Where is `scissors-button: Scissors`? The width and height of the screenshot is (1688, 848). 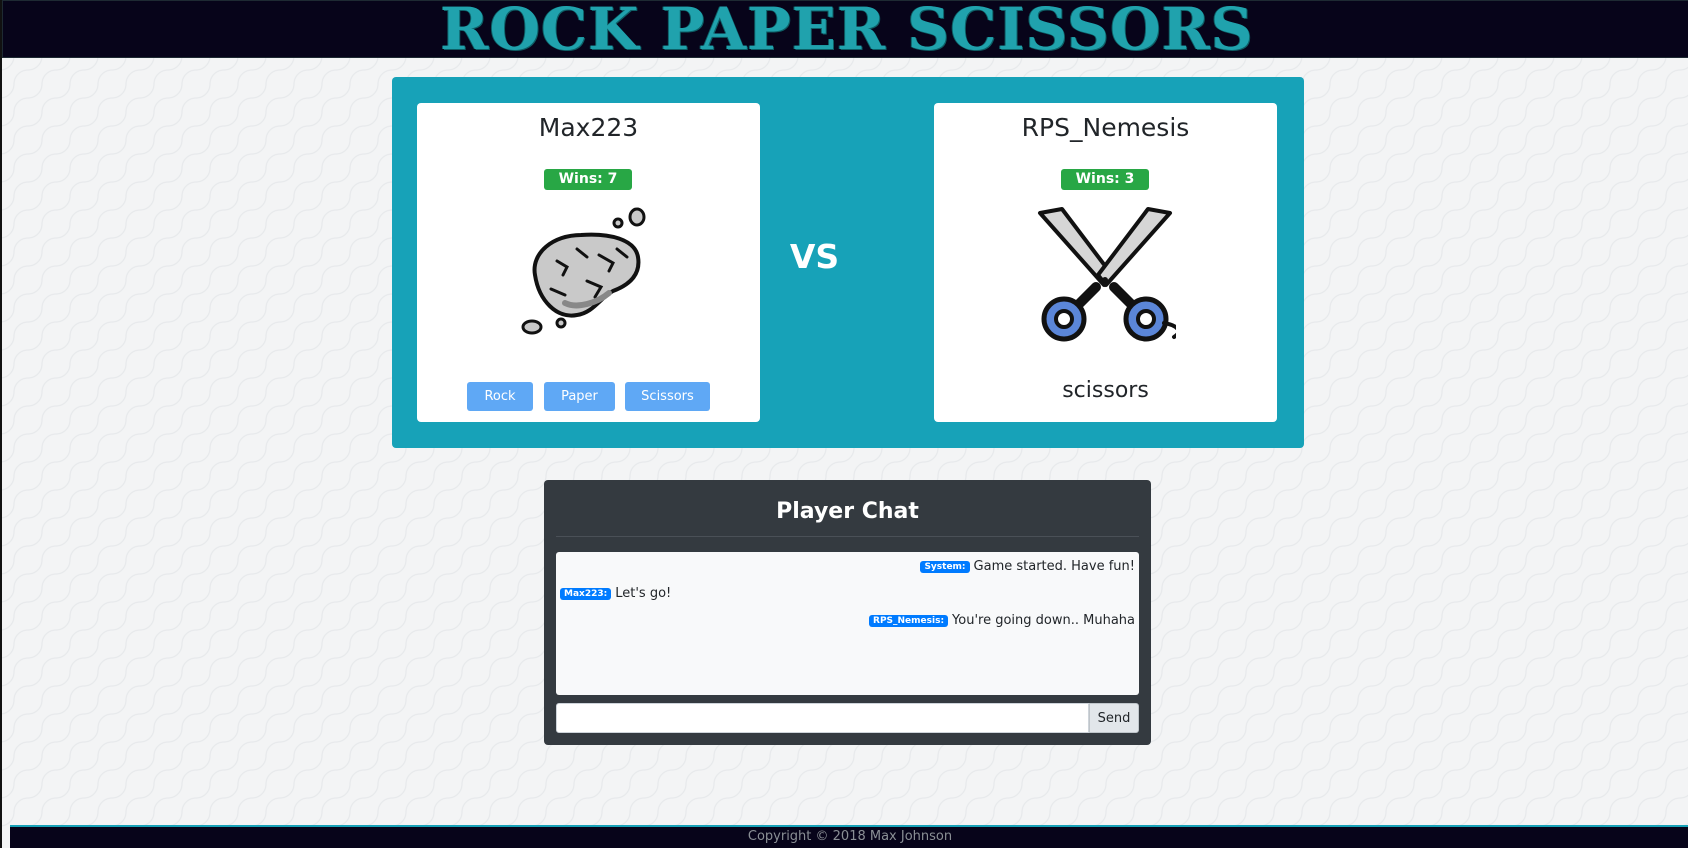 scissors-button: Scissors is located at coordinates (667, 396).